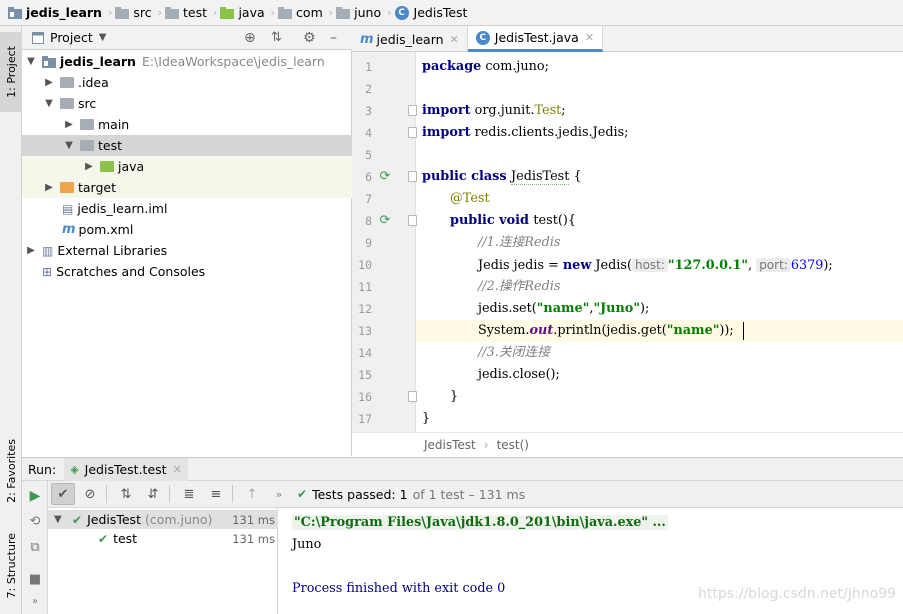 This screenshot has width=903, height=614. I want to click on line-number: 8, so click(368, 221).